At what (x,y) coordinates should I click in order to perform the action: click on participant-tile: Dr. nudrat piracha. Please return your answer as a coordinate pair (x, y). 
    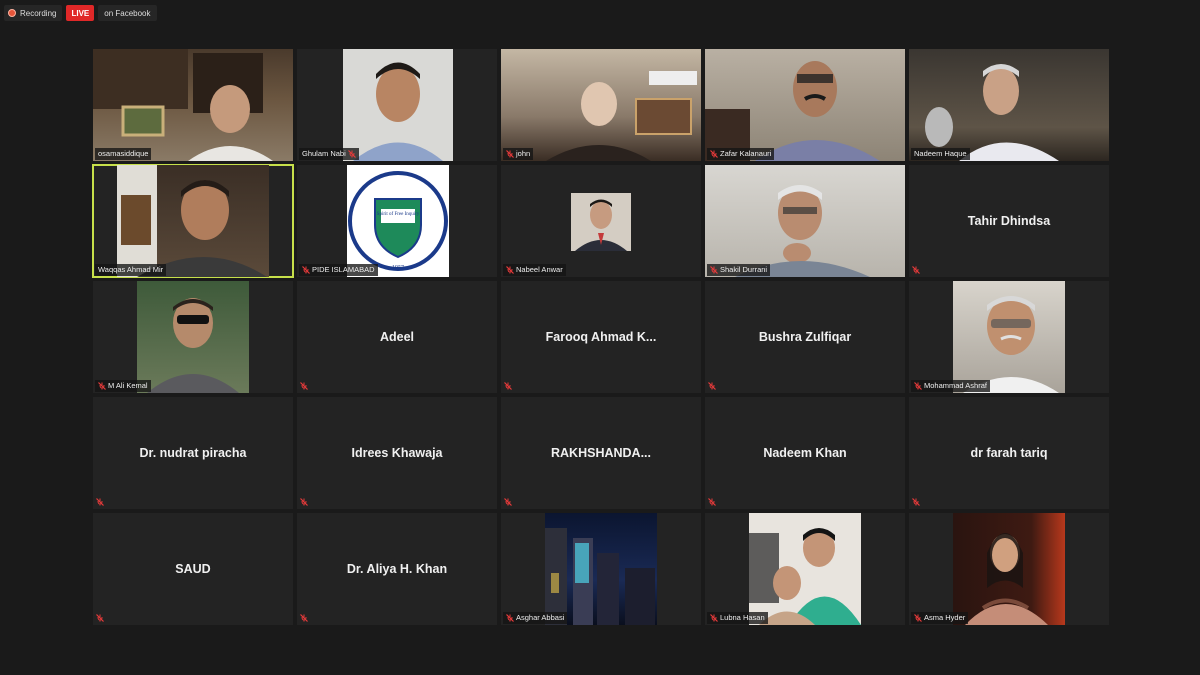
    Looking at the image, I should click on (193, 453).